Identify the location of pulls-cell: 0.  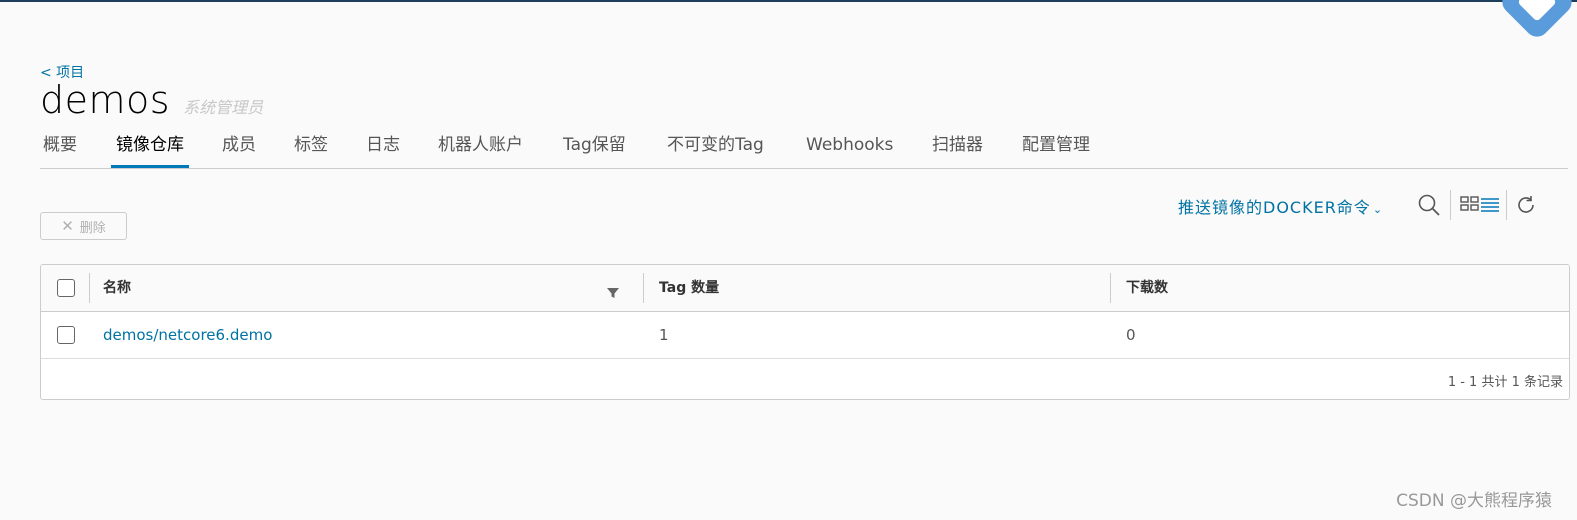
(1131, 335).